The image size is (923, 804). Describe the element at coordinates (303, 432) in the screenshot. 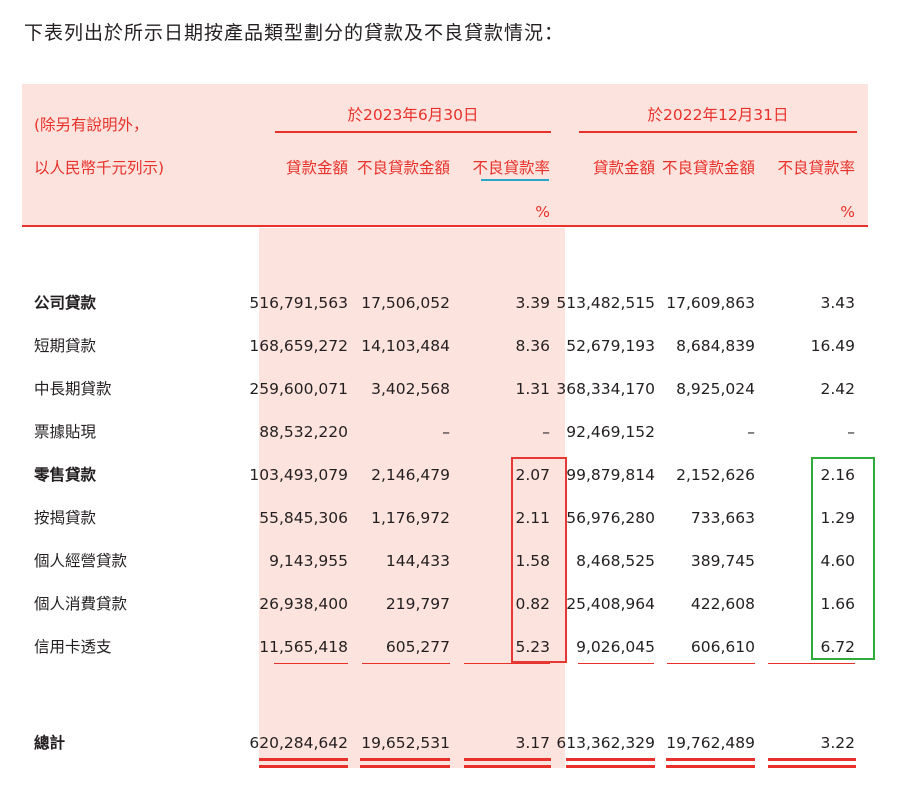

I see `table-cell: 88,532,220` at that location.